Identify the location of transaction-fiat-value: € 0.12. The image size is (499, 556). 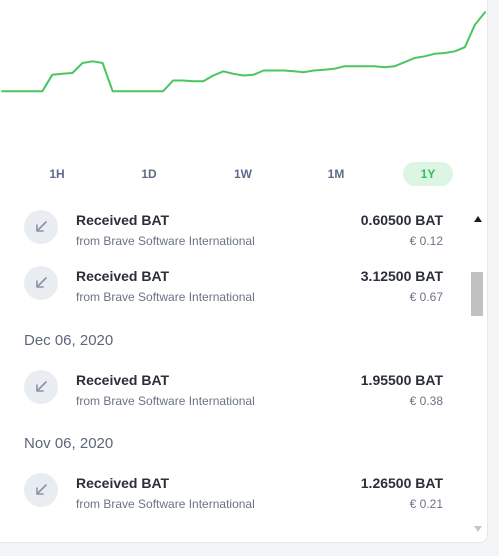
(426, 241).